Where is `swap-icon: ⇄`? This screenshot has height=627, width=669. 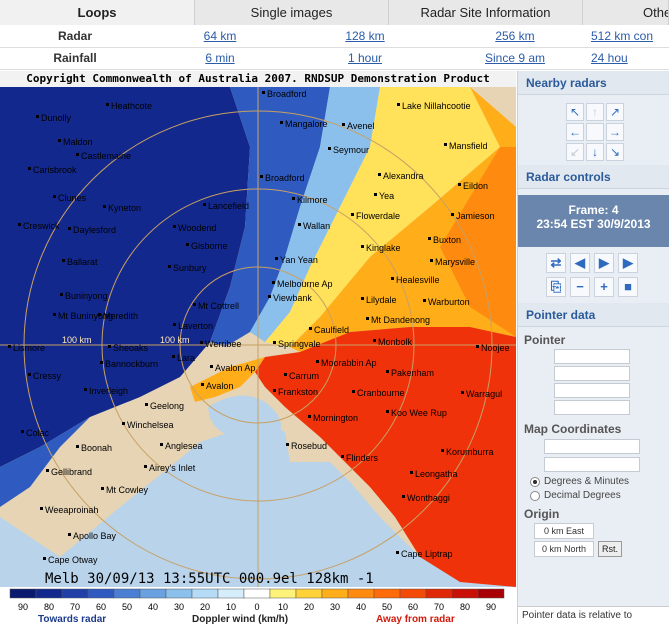 swap-icon: ⇄ is located at coordinates (556, 263).